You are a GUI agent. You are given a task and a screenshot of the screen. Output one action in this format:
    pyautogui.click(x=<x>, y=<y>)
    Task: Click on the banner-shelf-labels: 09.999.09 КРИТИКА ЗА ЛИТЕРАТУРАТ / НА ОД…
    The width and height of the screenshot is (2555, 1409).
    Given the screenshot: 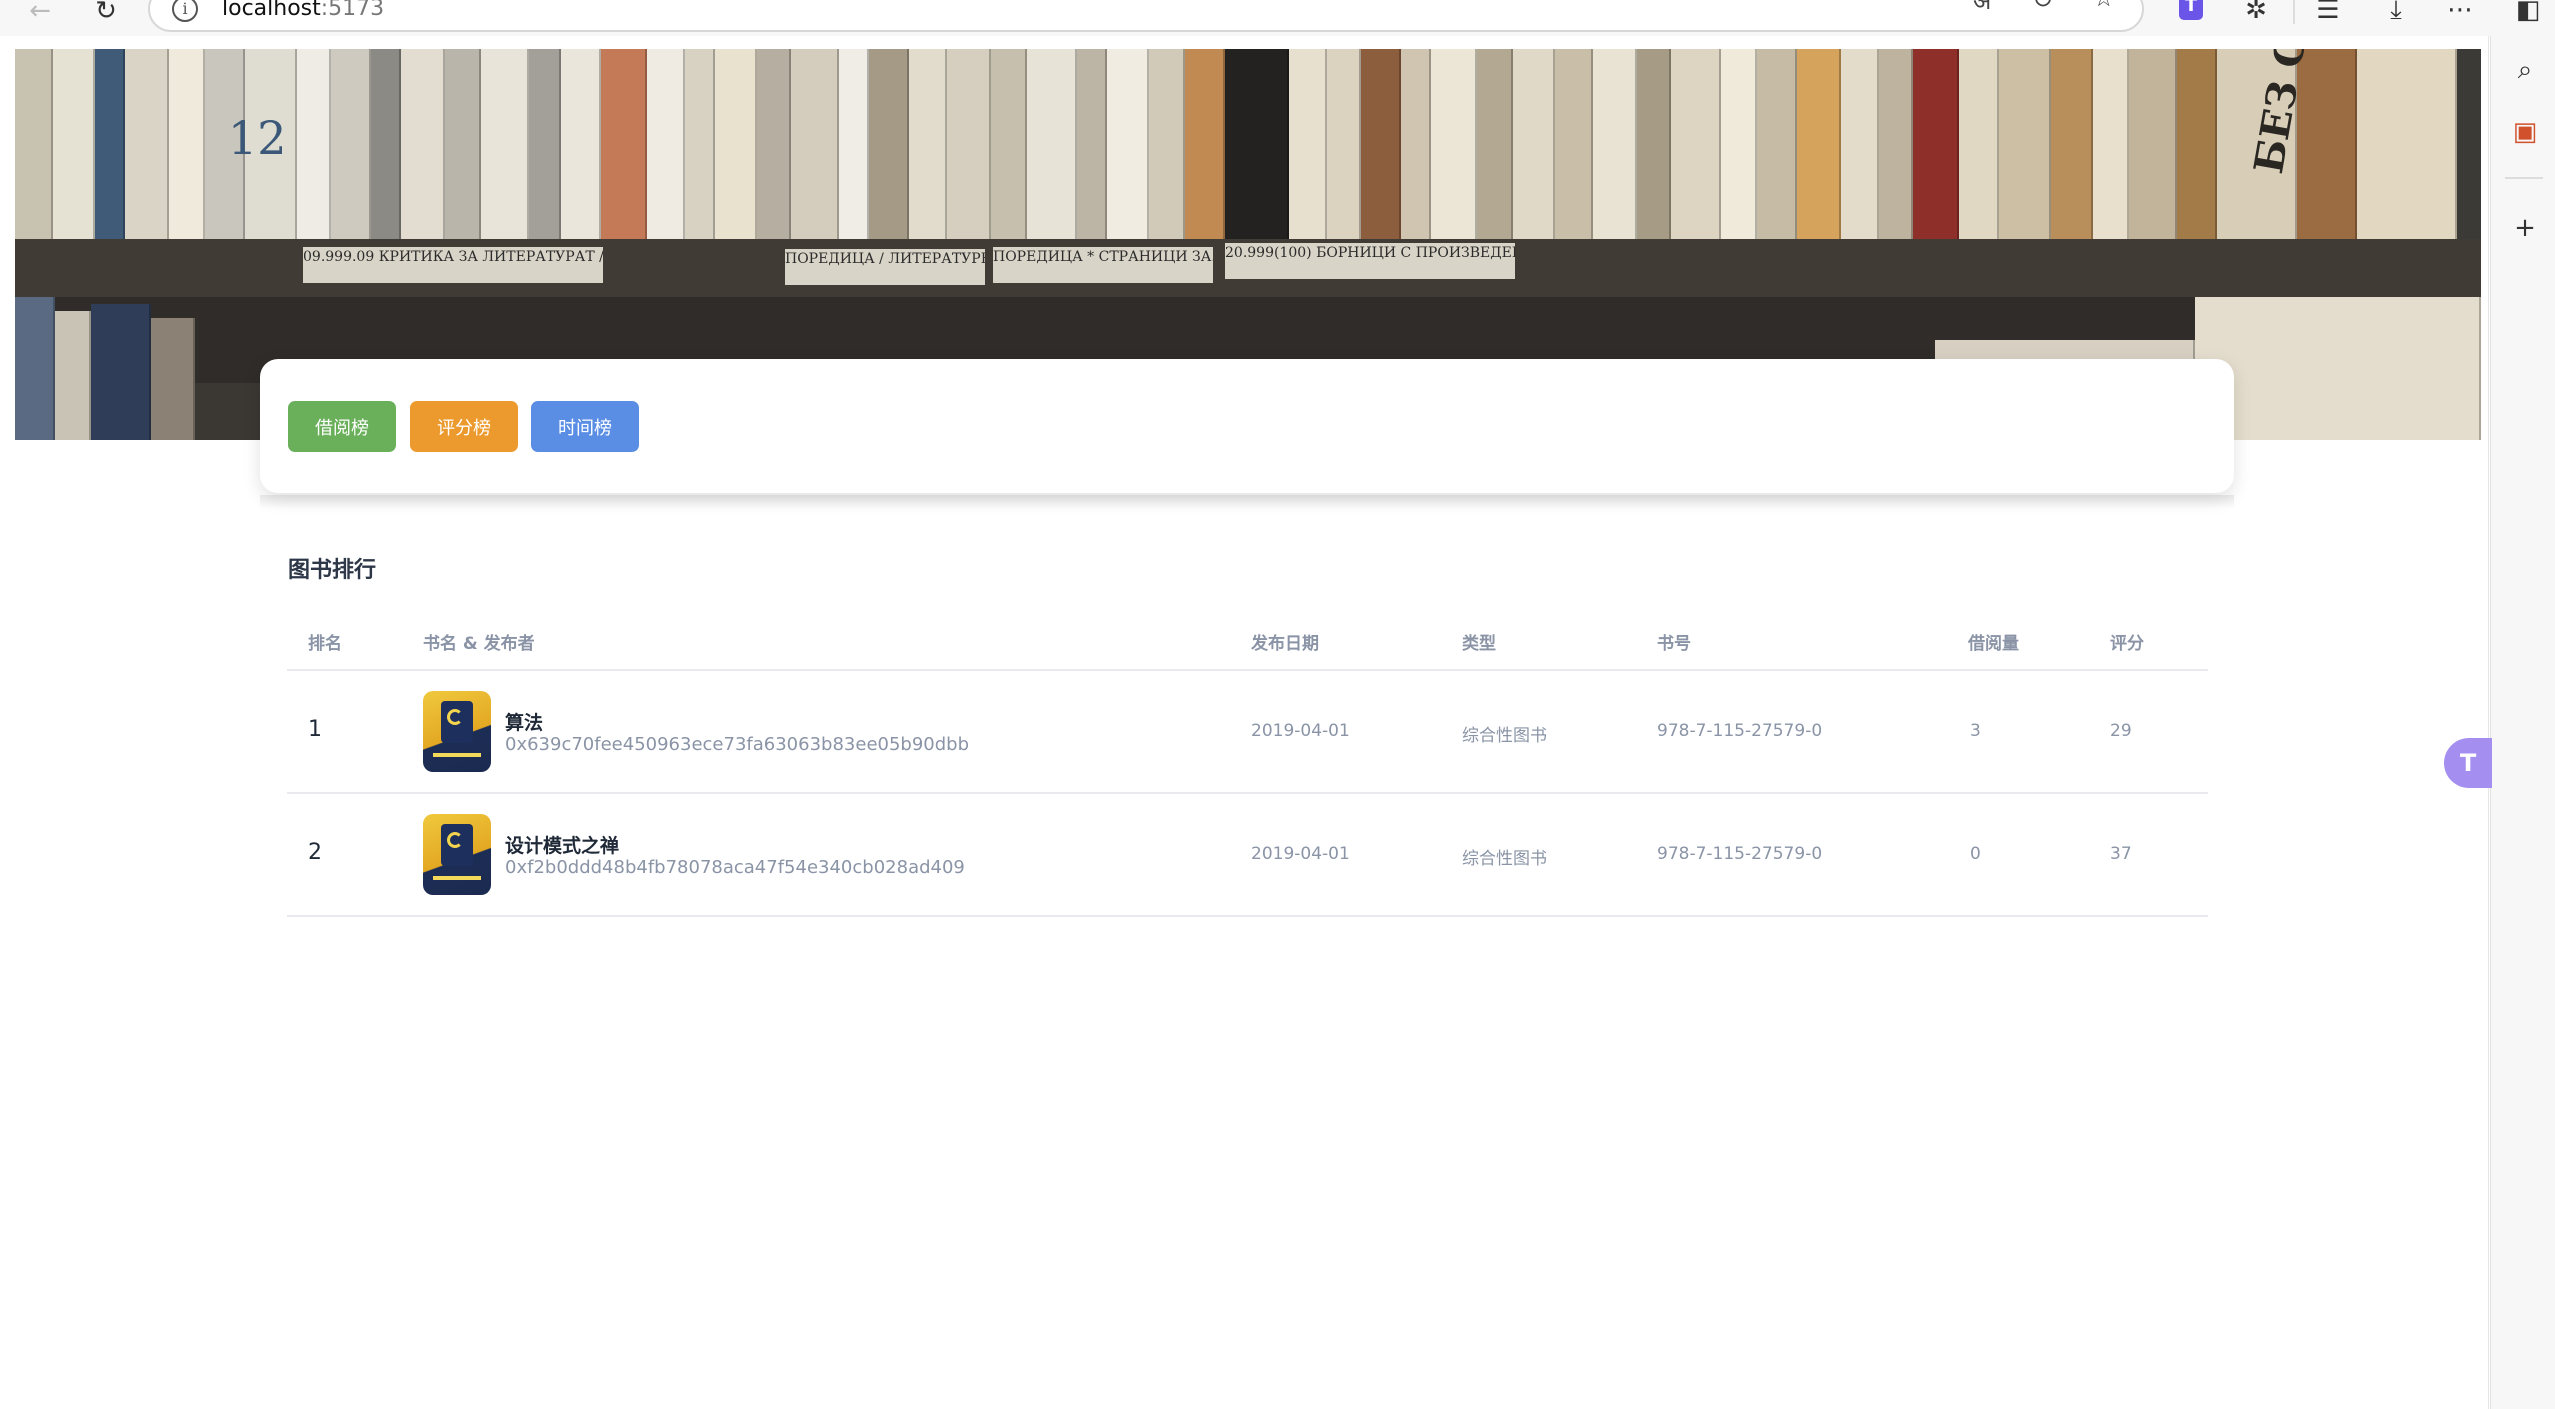 What is the action you would take?
    pyautogui.click(x=1248, y=268)
    